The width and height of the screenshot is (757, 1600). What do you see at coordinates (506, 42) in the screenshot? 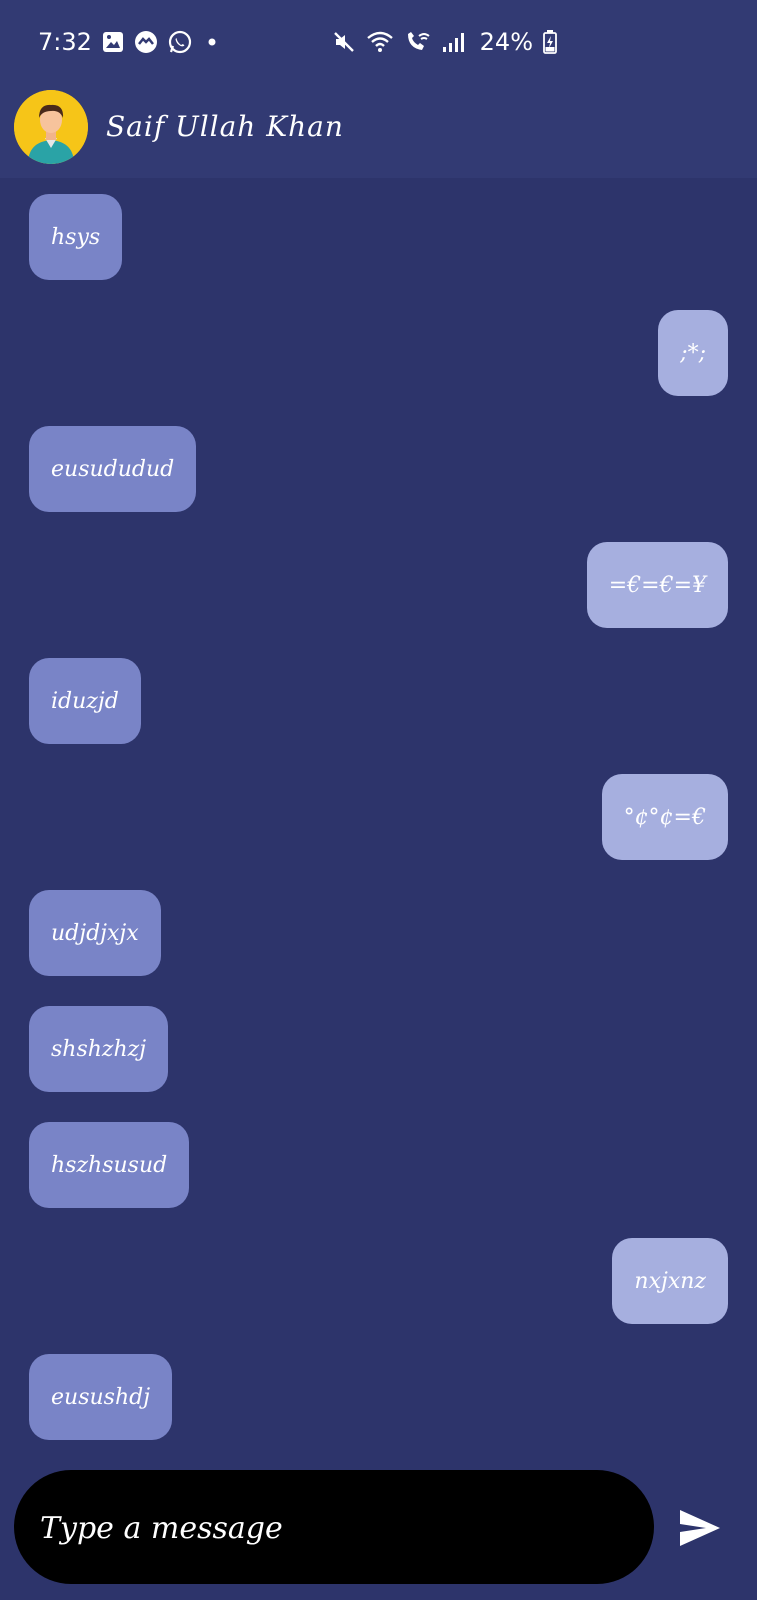
I see `battery-percent: 24%` at bounding box center [506, 42].